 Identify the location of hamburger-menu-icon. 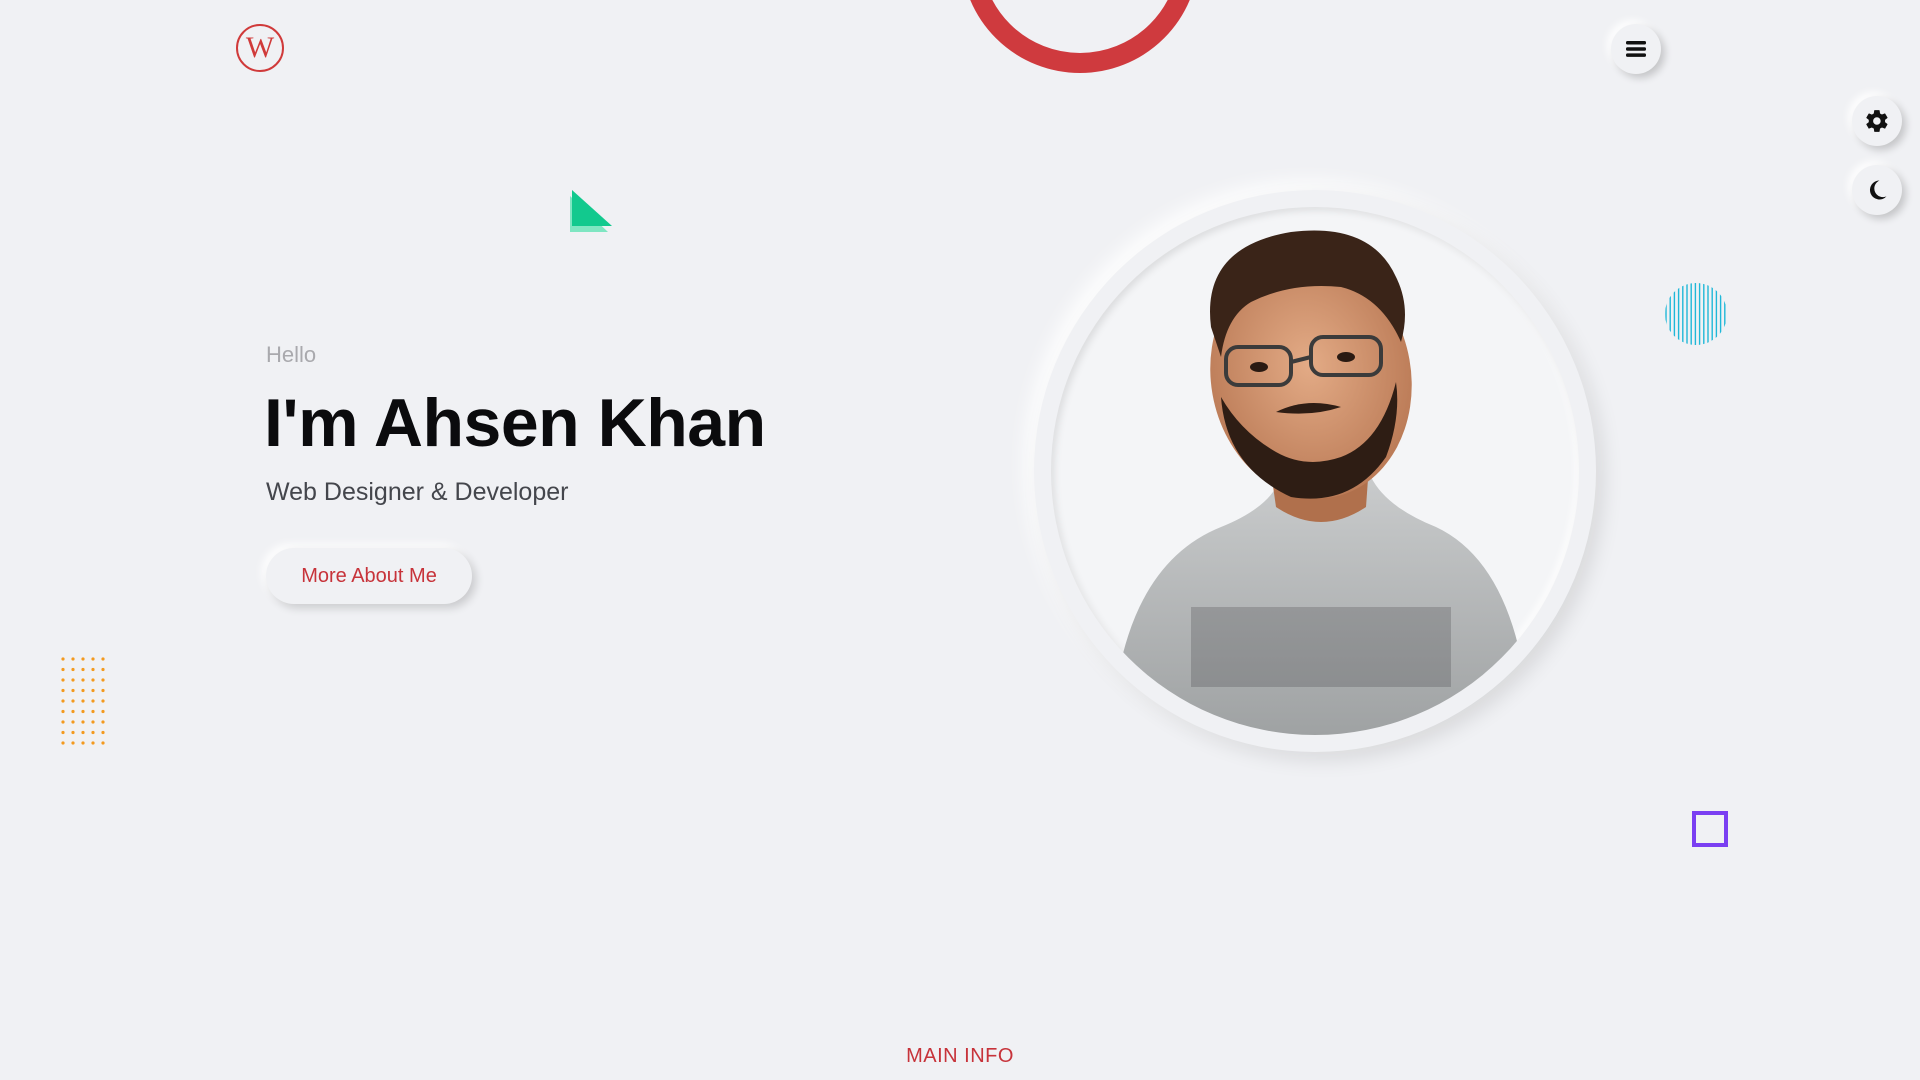
(1636, 49).